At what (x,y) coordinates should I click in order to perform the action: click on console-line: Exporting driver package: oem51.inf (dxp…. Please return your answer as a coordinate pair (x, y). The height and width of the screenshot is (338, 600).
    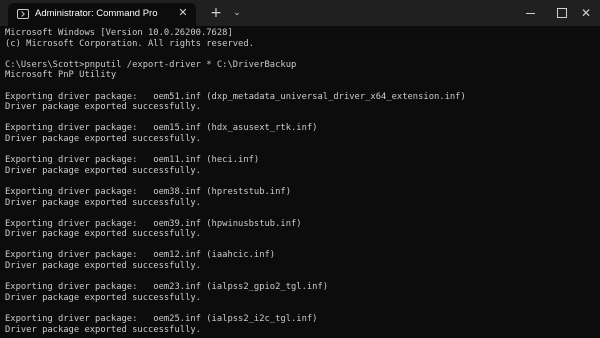
    Looking at the image, I should click on (235, 96).